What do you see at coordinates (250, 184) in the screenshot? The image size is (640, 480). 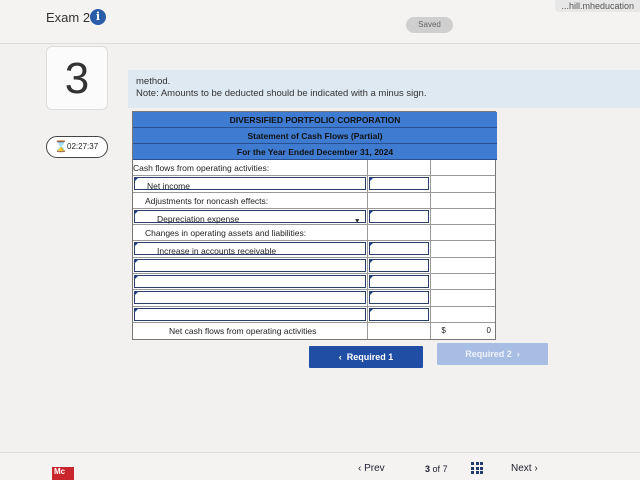 I see `net-income-label: Net income` at bounding box center [250, 184].